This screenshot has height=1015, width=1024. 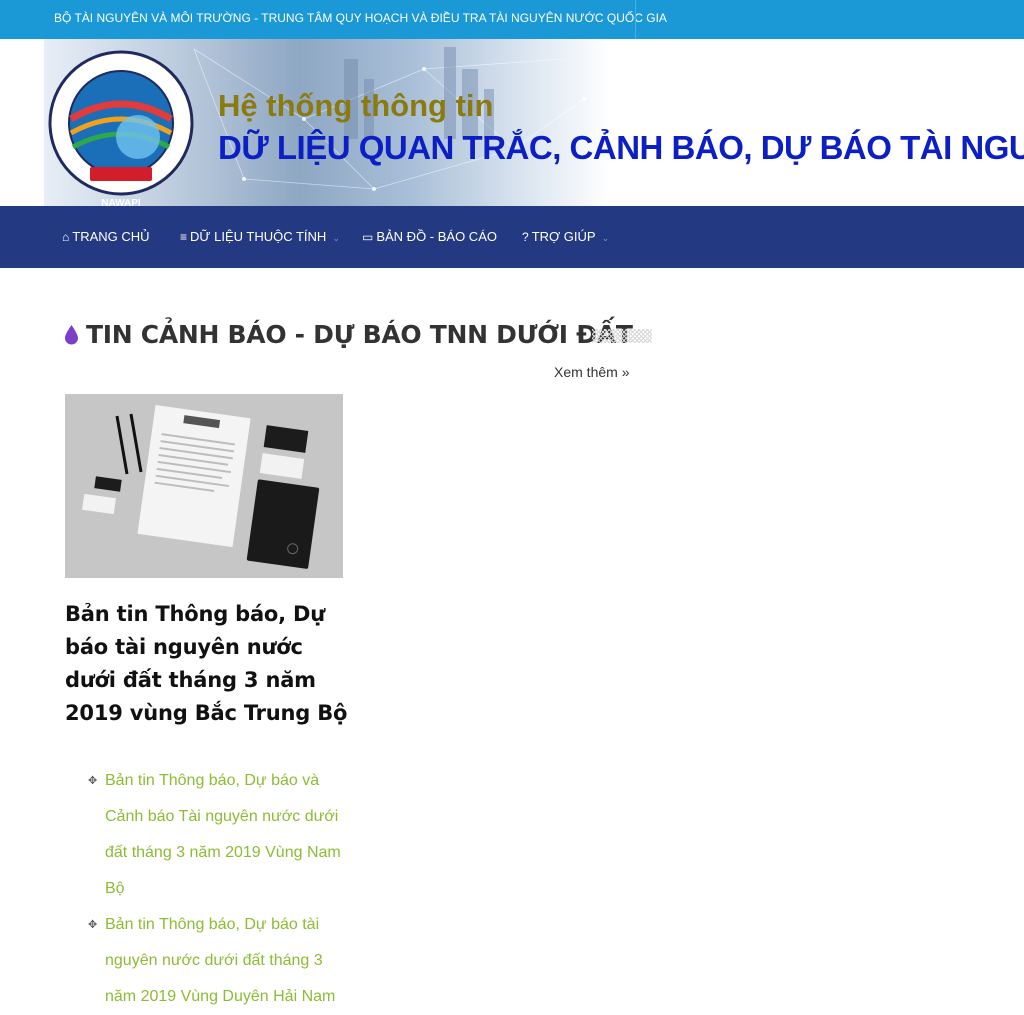 I want to click on see-more-link: Xem thêm », so click(x=591, y=372).